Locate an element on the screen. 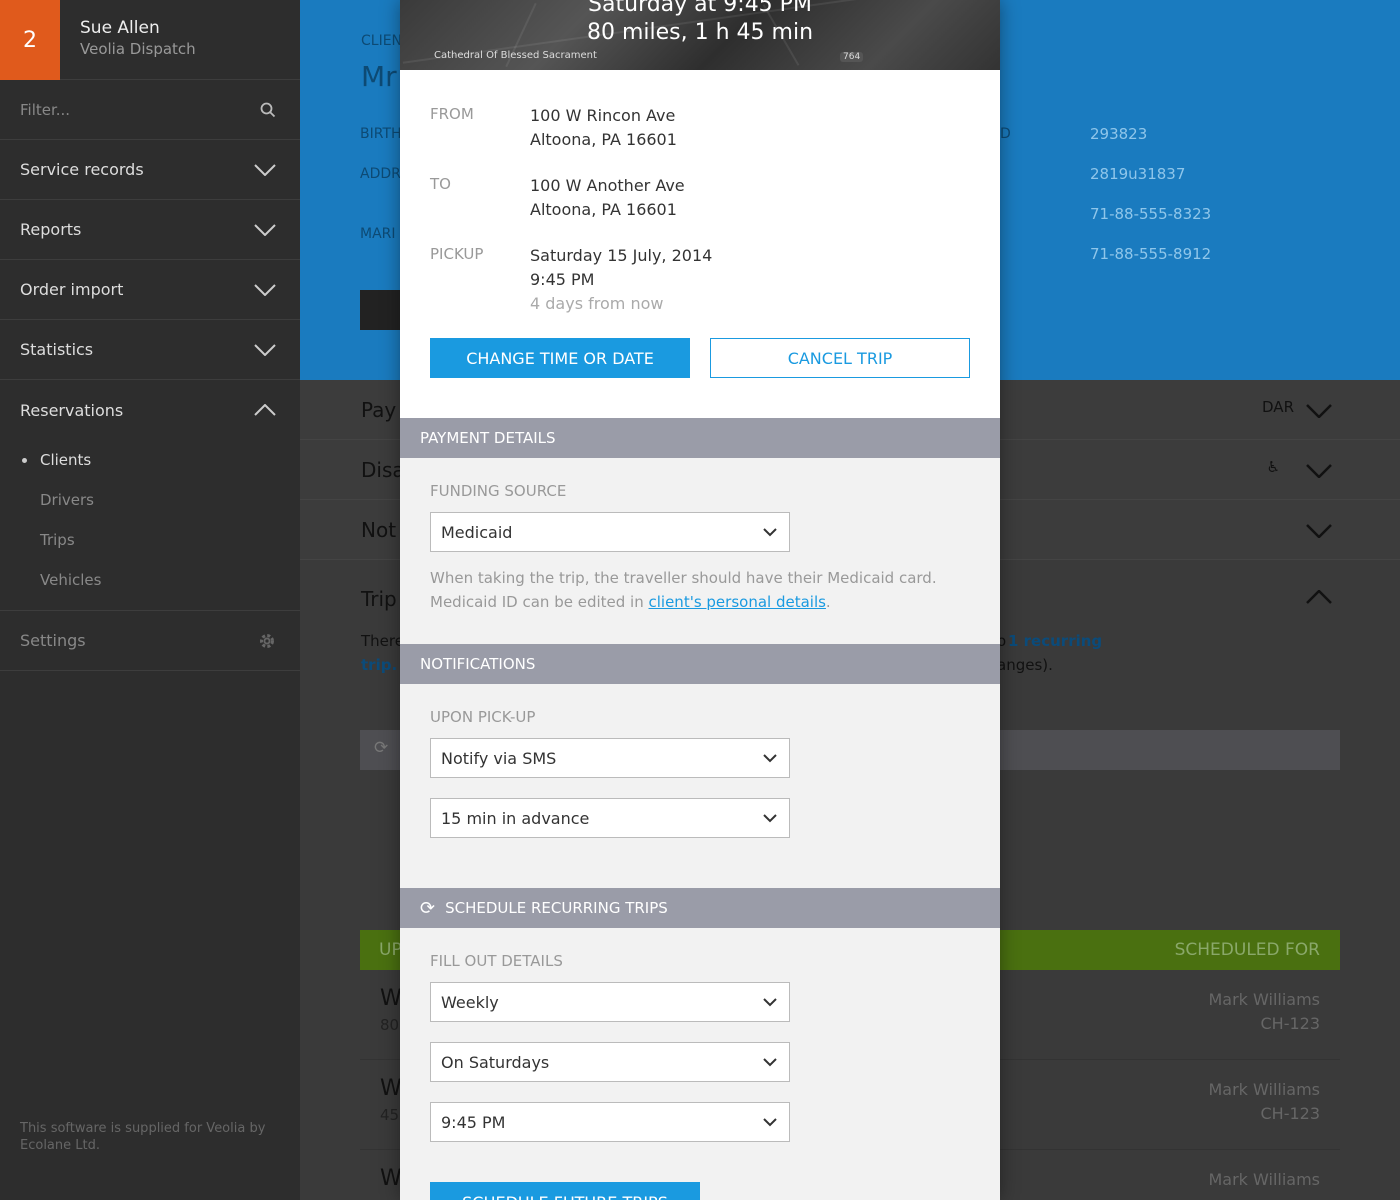 The width and height of the screenshot is (1400, 1200). section-title: PAYMENT DETAILS is located at coordinates (488, 438).